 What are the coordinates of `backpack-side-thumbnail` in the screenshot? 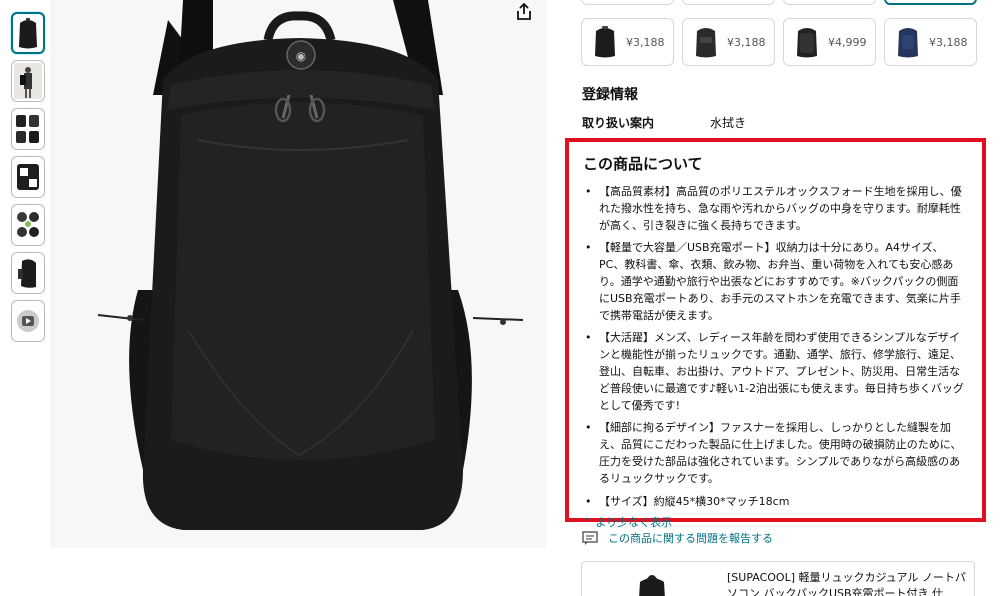 It's located at (27, 273).